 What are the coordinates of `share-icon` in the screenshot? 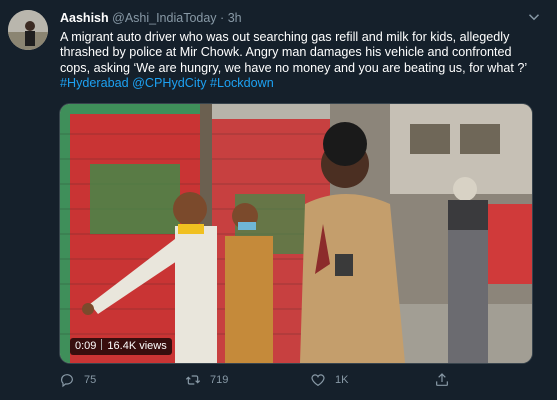 It's located at (442, 379).